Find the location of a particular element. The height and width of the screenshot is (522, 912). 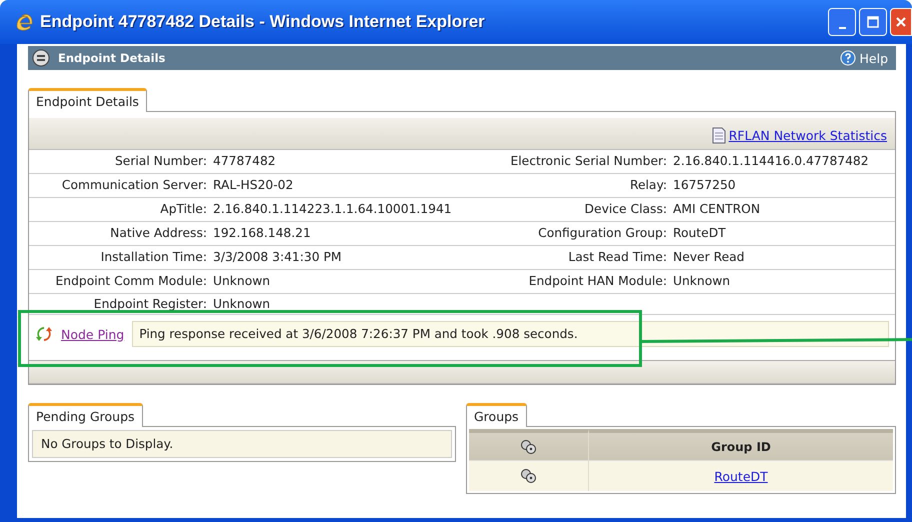

field-label: Installation Time: is located at coordinates (118, 258).